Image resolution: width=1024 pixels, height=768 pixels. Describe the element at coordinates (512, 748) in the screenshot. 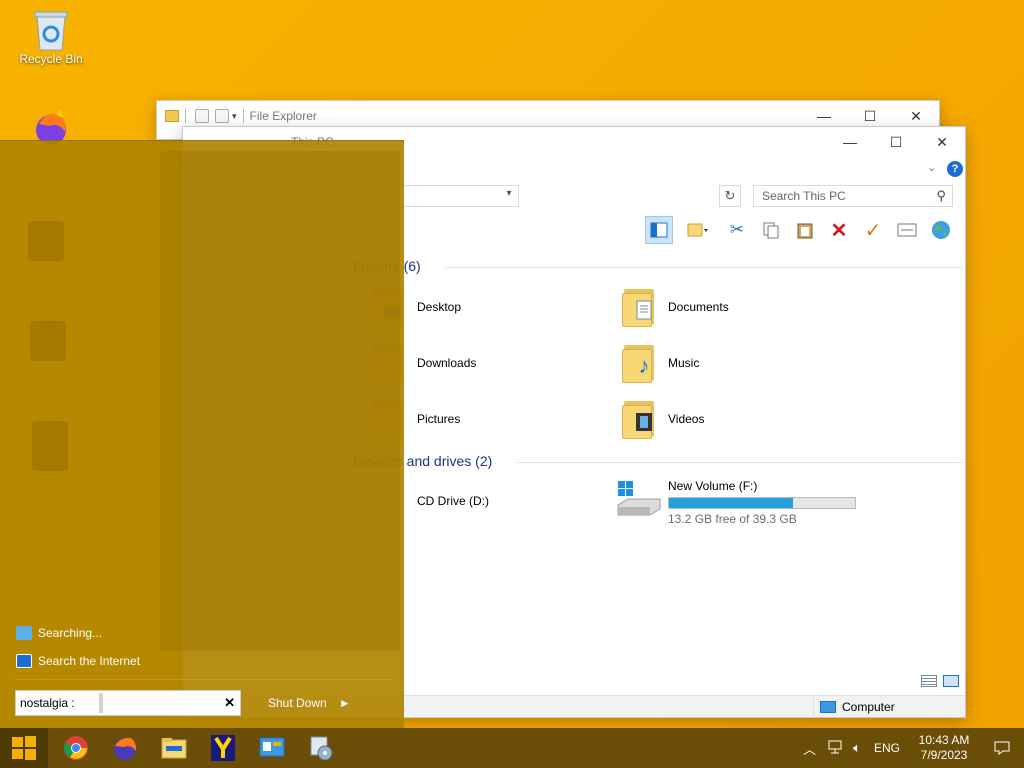

I see `taskbar: ︿ 🔈︎ ENG 10:43 AM 7/9/2023` at that location.